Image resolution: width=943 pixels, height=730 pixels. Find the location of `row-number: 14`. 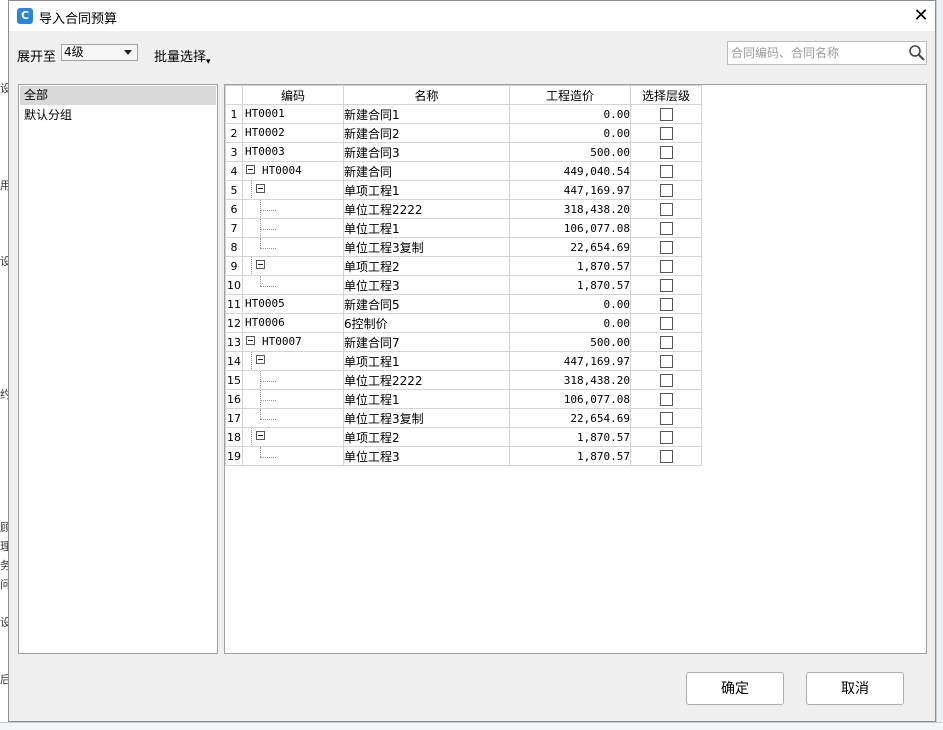

row-number: 14 is located at coordinates (234, 361).